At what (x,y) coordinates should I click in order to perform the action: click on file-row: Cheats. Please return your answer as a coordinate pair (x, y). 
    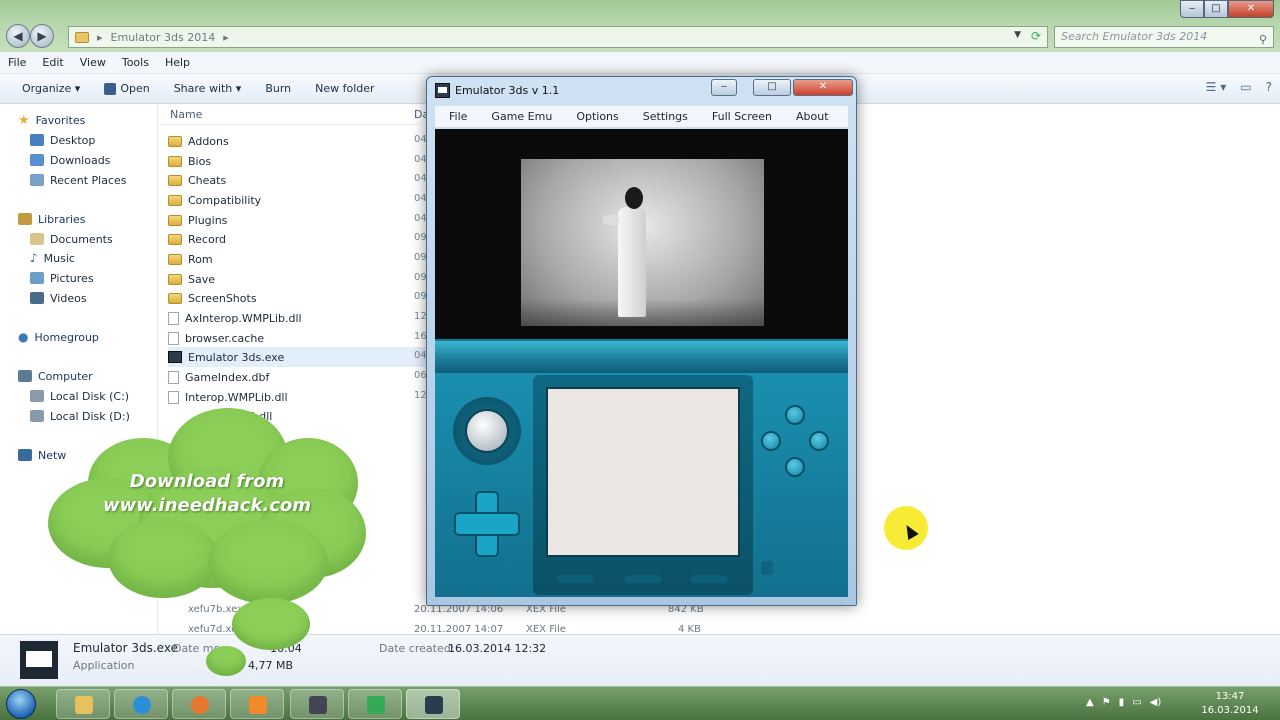
    Looking at the image, I should click on (298, 180).